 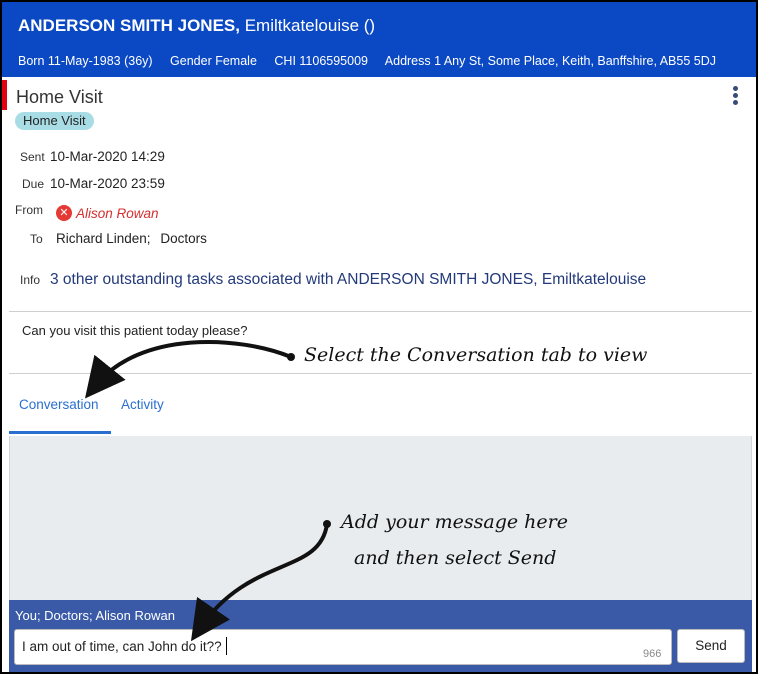 I want to click on task-title: Home Visit, so click(x=59, y=97).